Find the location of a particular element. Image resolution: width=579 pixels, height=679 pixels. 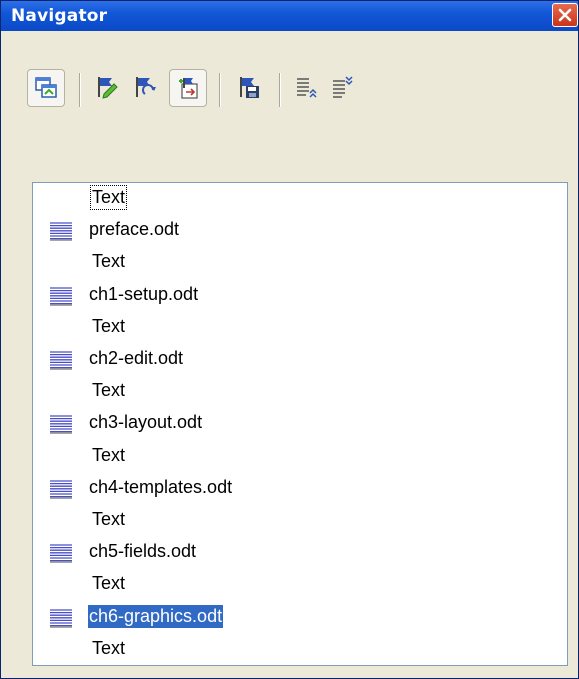

close-button is located at coordinates (565, 15).